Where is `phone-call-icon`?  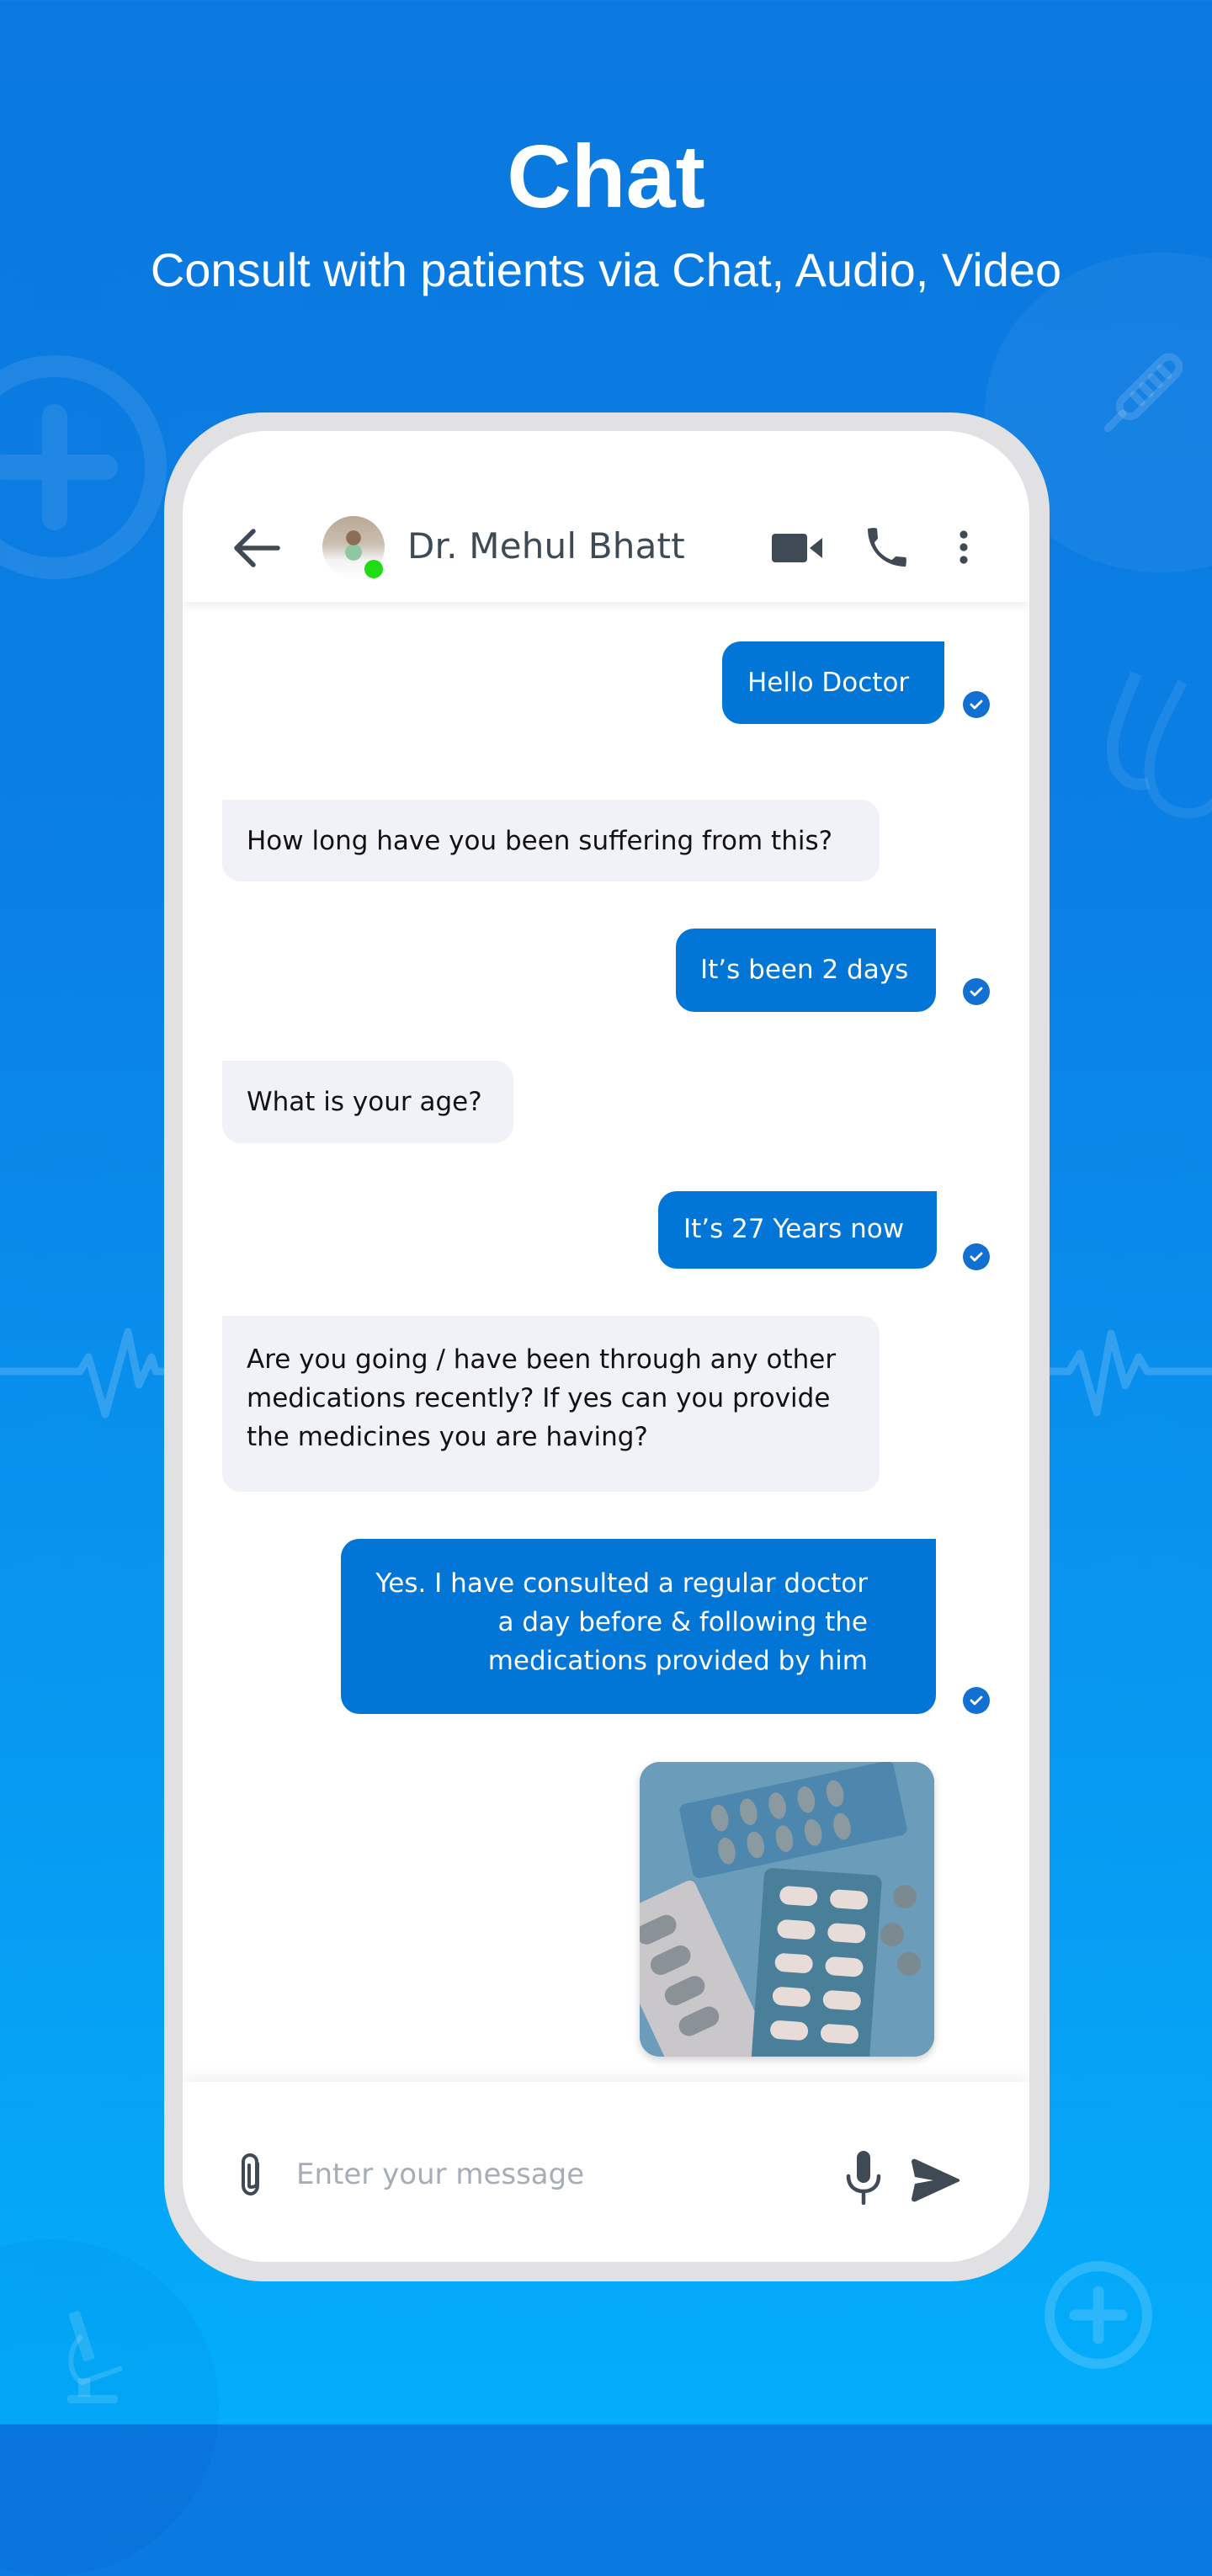 phone-call-icon is located at coordinates (886, 548).